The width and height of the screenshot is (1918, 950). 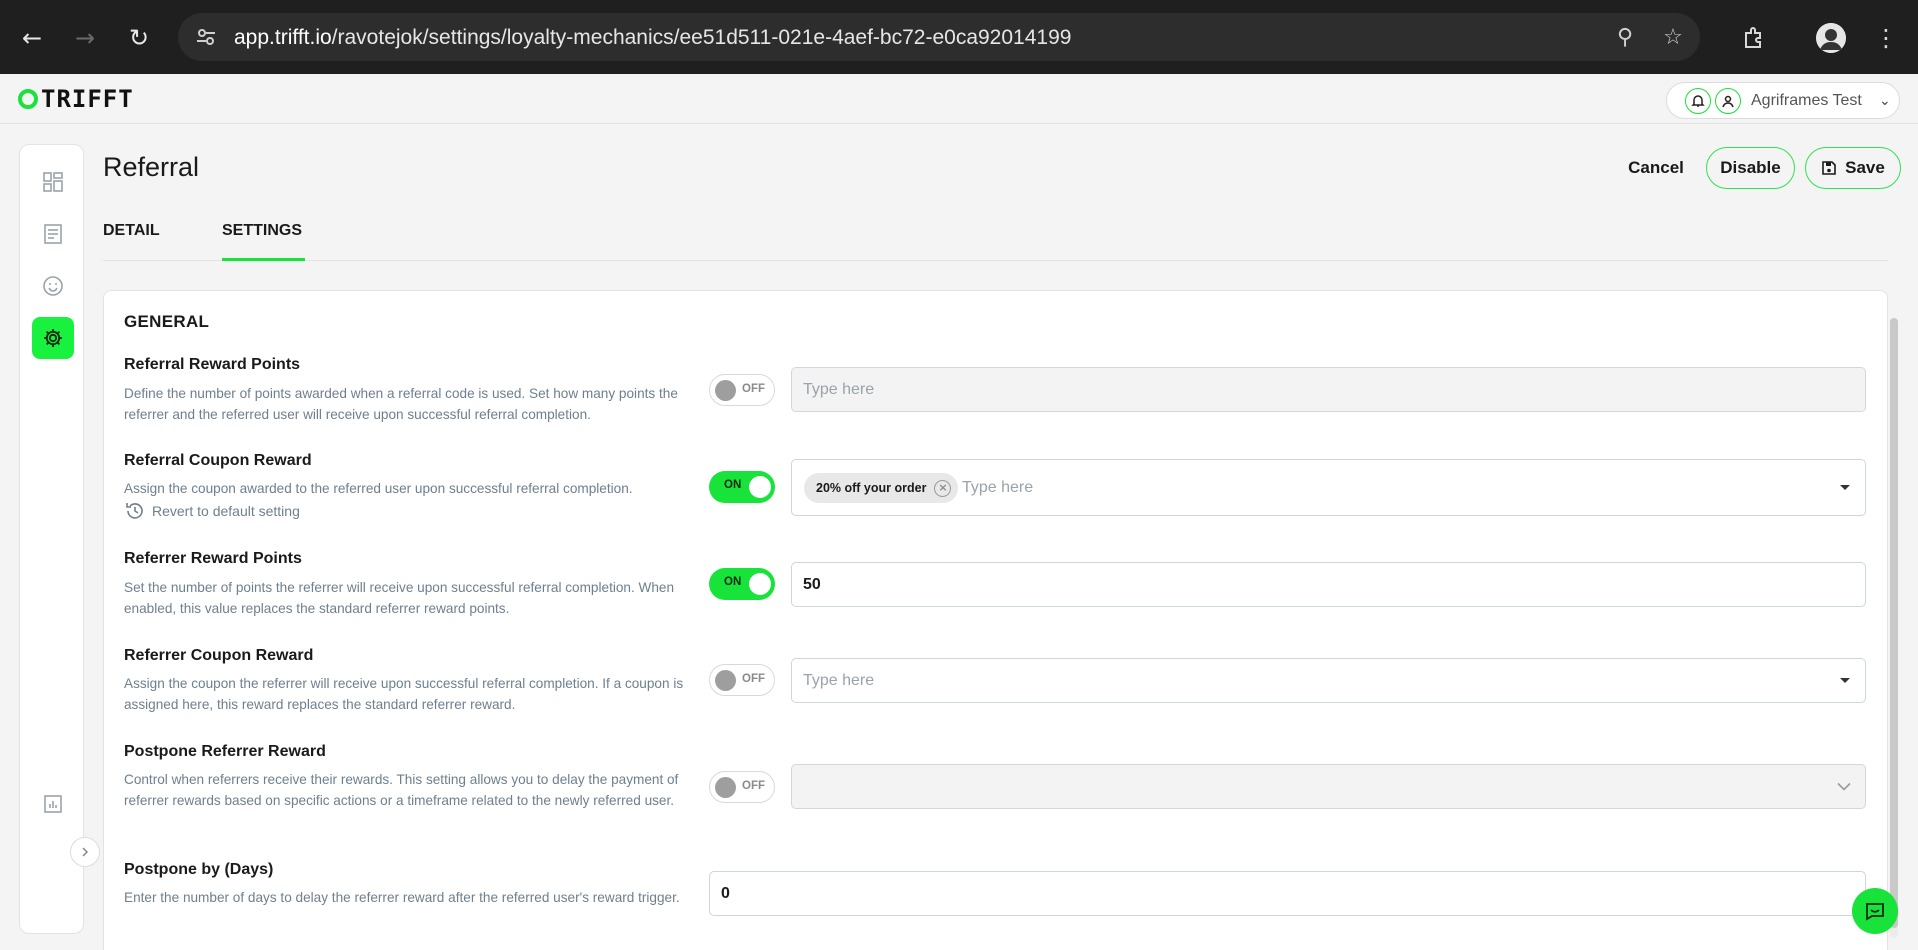 What do you see at coordinates (1698, 101) in the screenshot?
I see `bell-icon` at bounding box center [1698, 101].